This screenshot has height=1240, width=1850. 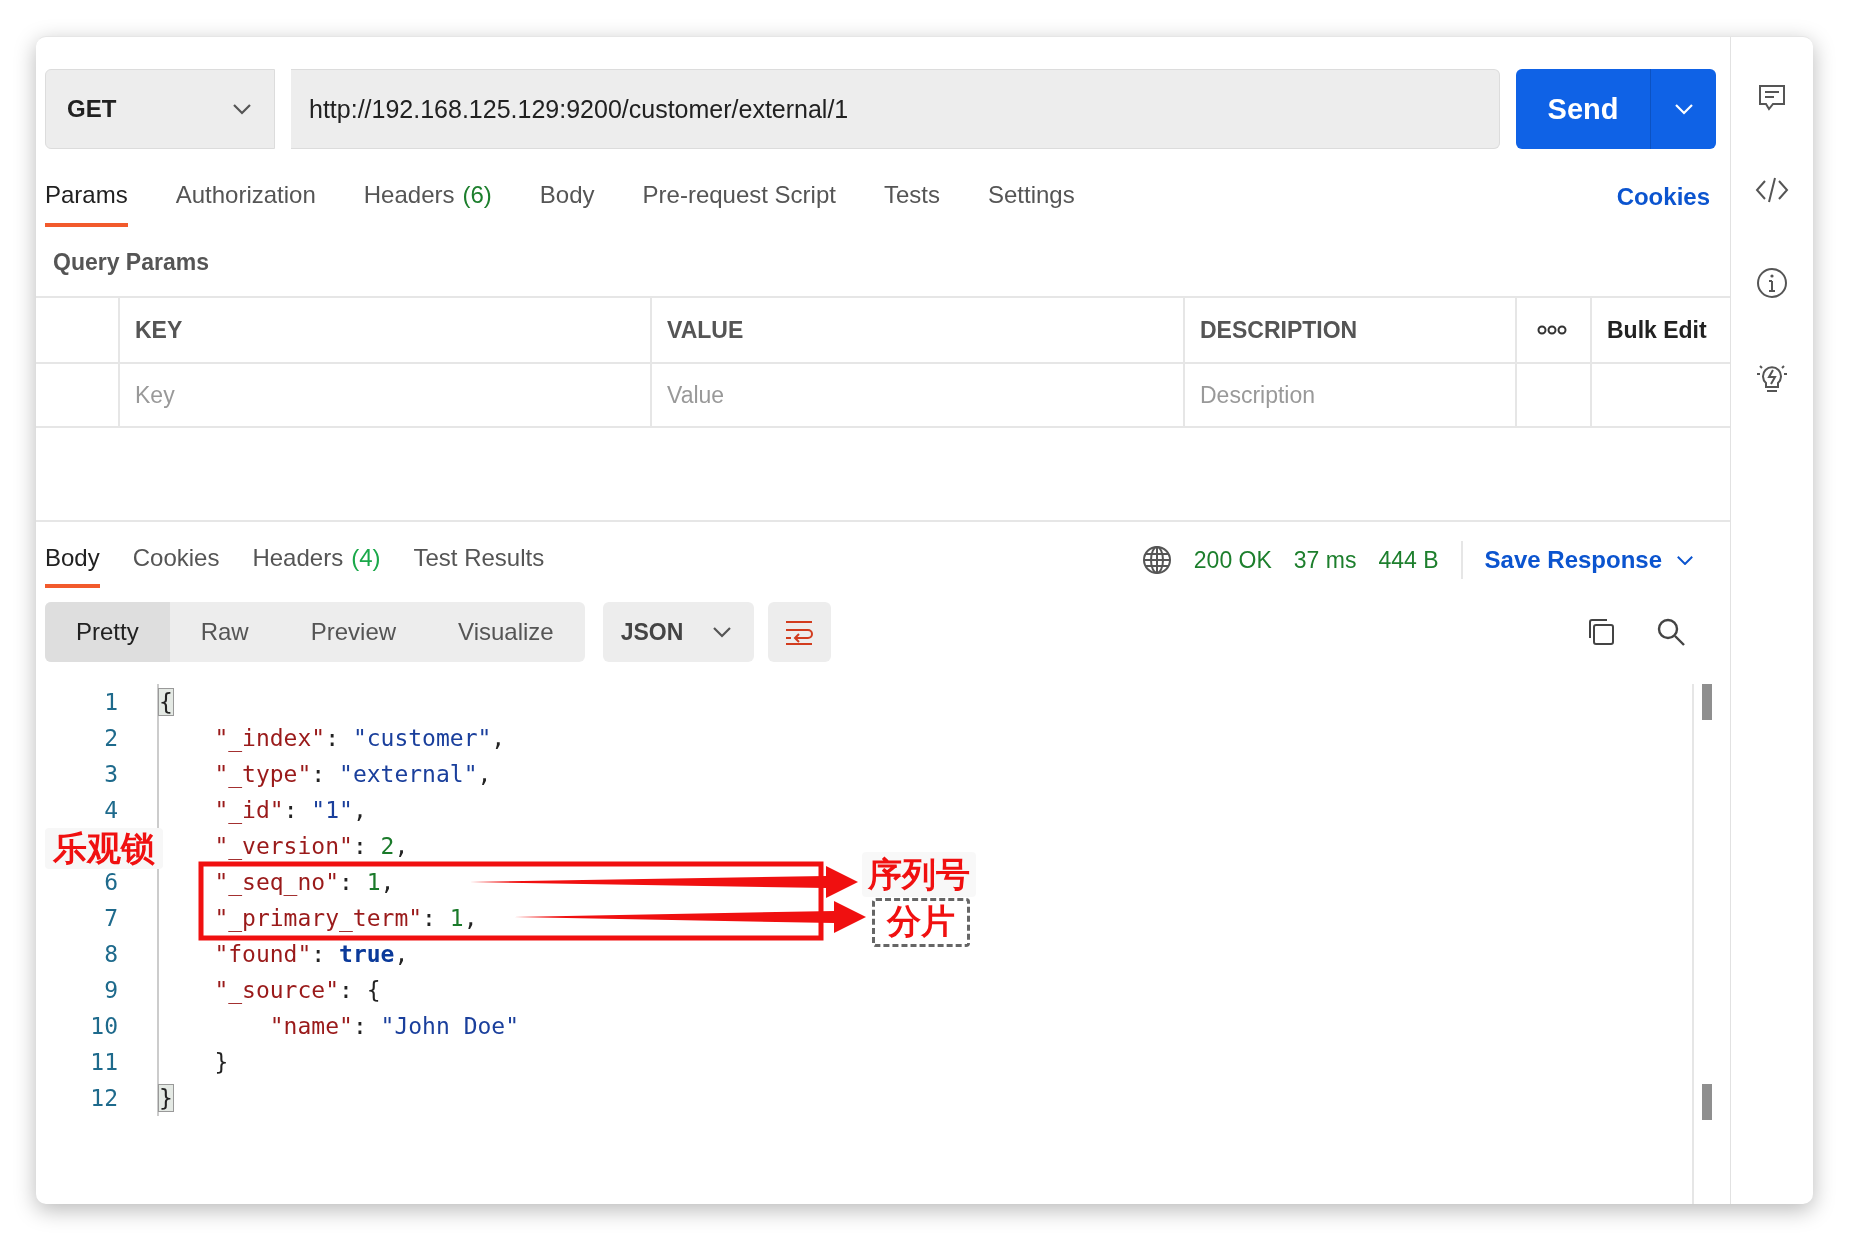 I want to click on info-icon, so click(x=1772, y=283).